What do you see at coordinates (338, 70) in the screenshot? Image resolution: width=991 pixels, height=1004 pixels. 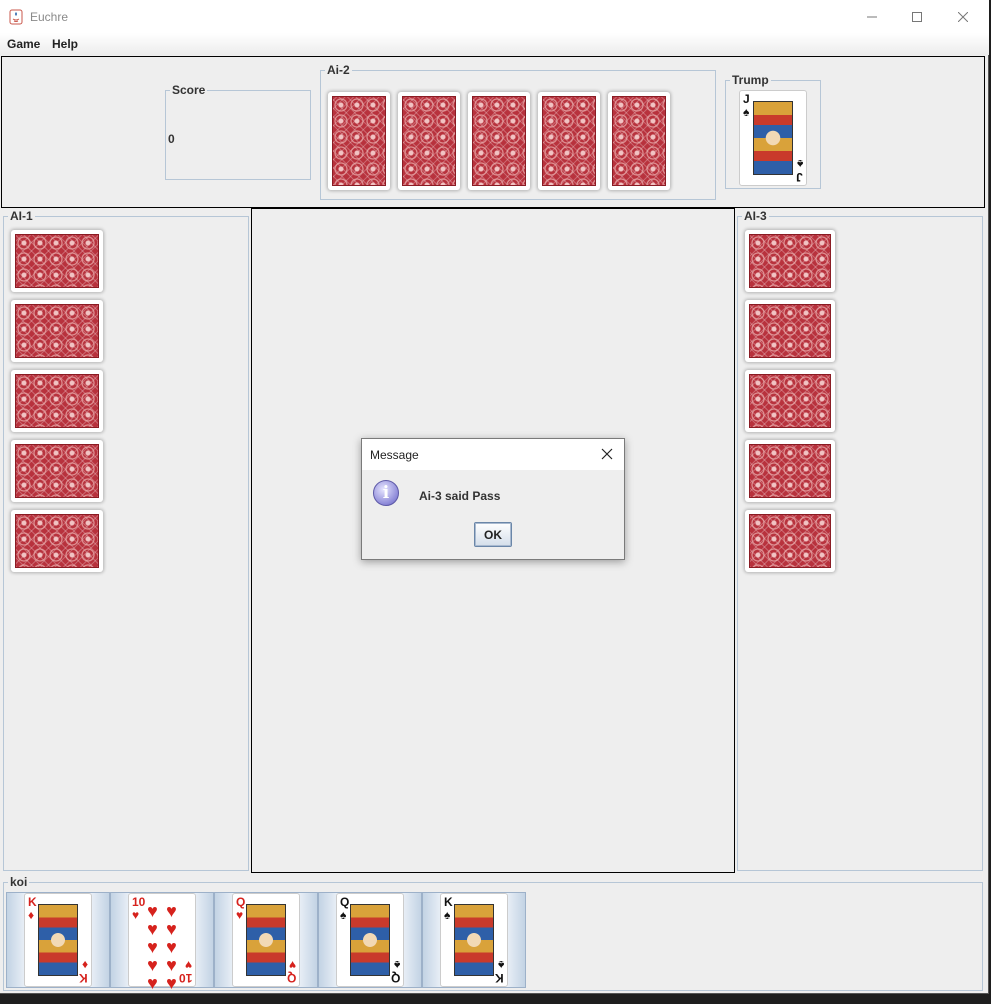 I see `ai2-legend: Ai-2` at bounding box center [338, 70].